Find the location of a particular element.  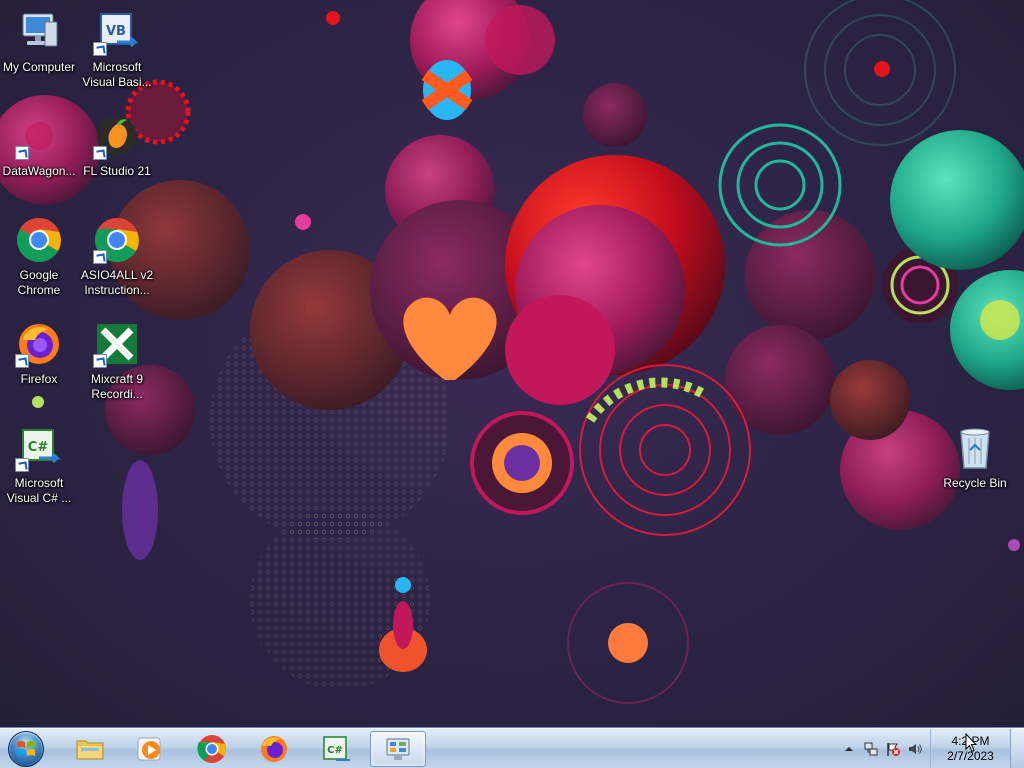

show-desktop-button is located at coordinates (1017, 748).